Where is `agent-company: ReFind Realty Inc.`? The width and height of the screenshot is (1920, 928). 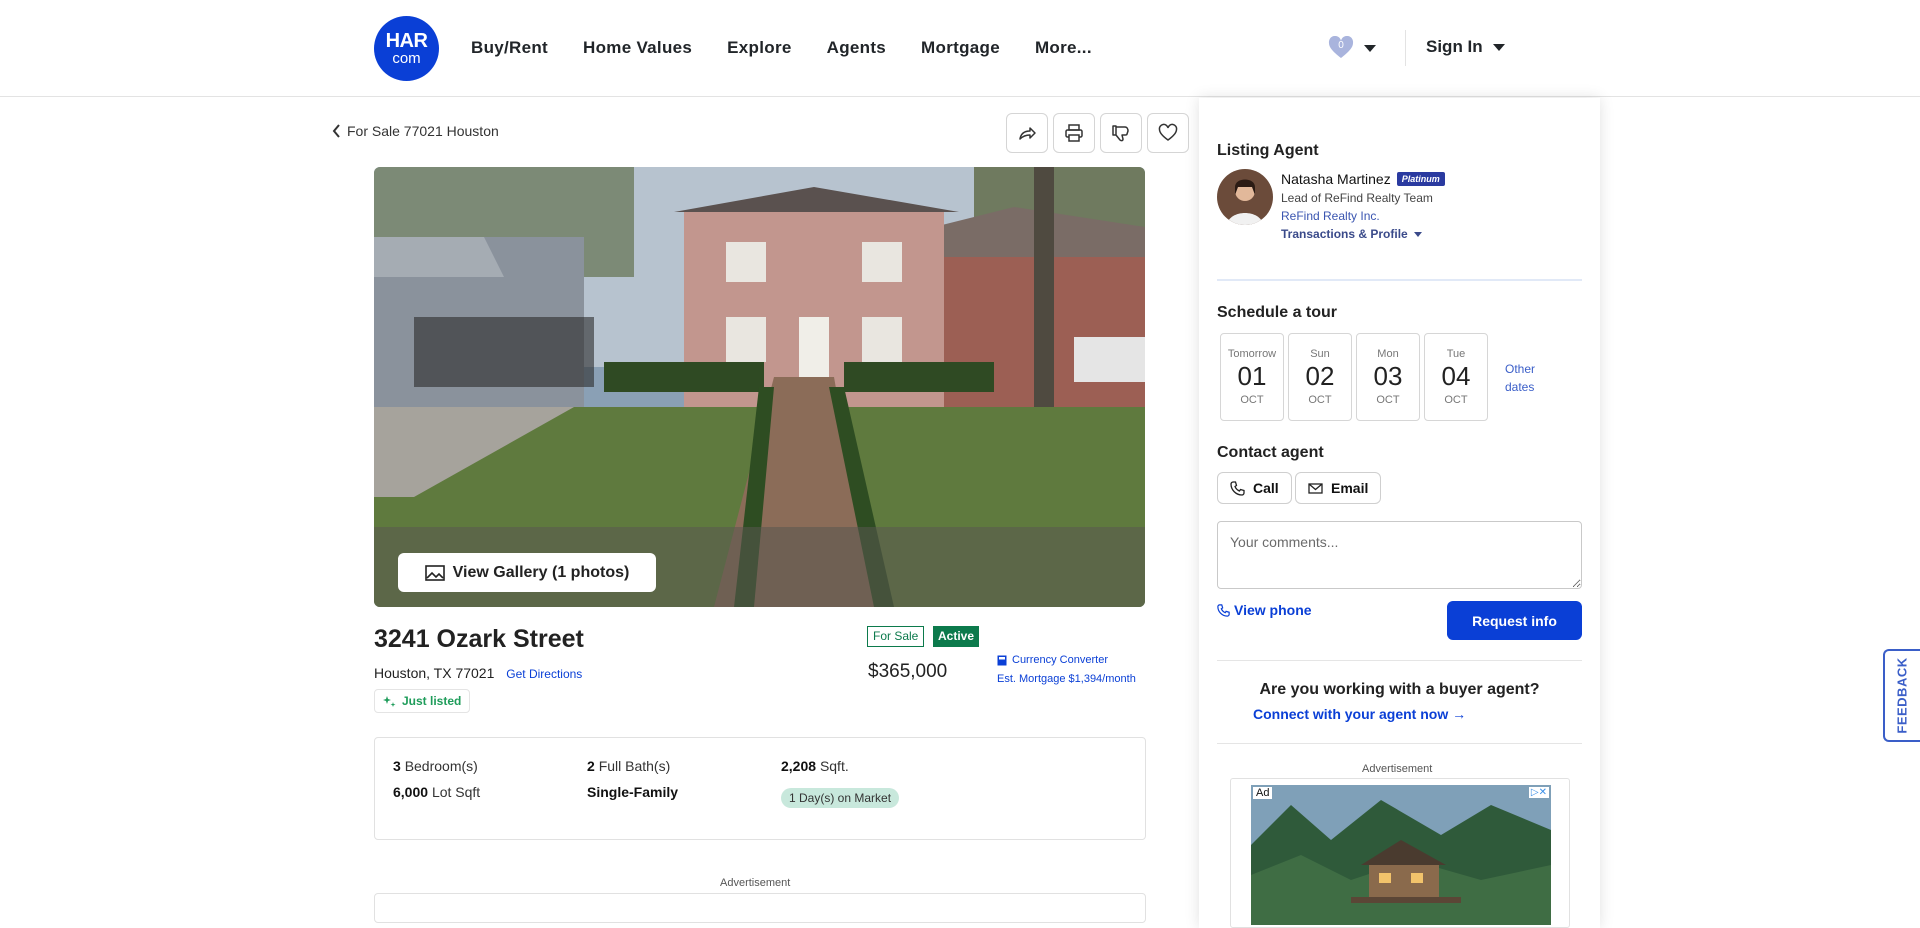
agent-company: ReFind Realty Inc. is located at coordinates (1330, 216).